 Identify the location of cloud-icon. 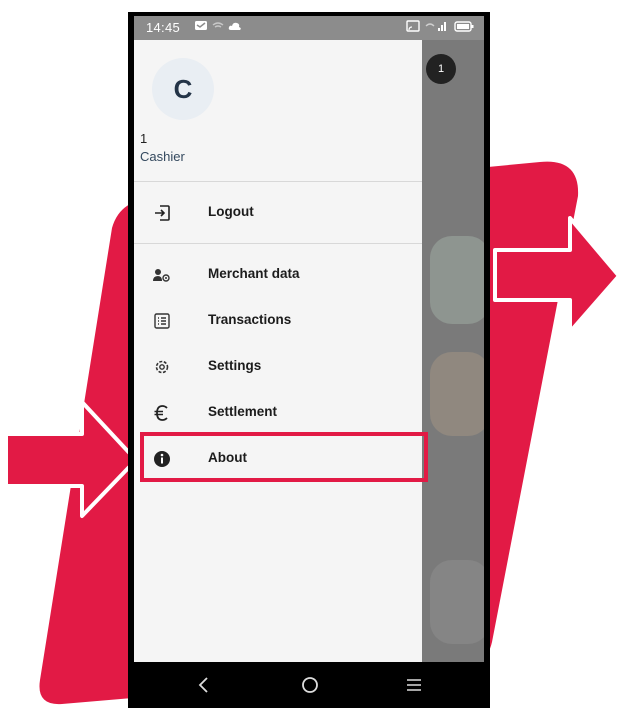
(234, 26).